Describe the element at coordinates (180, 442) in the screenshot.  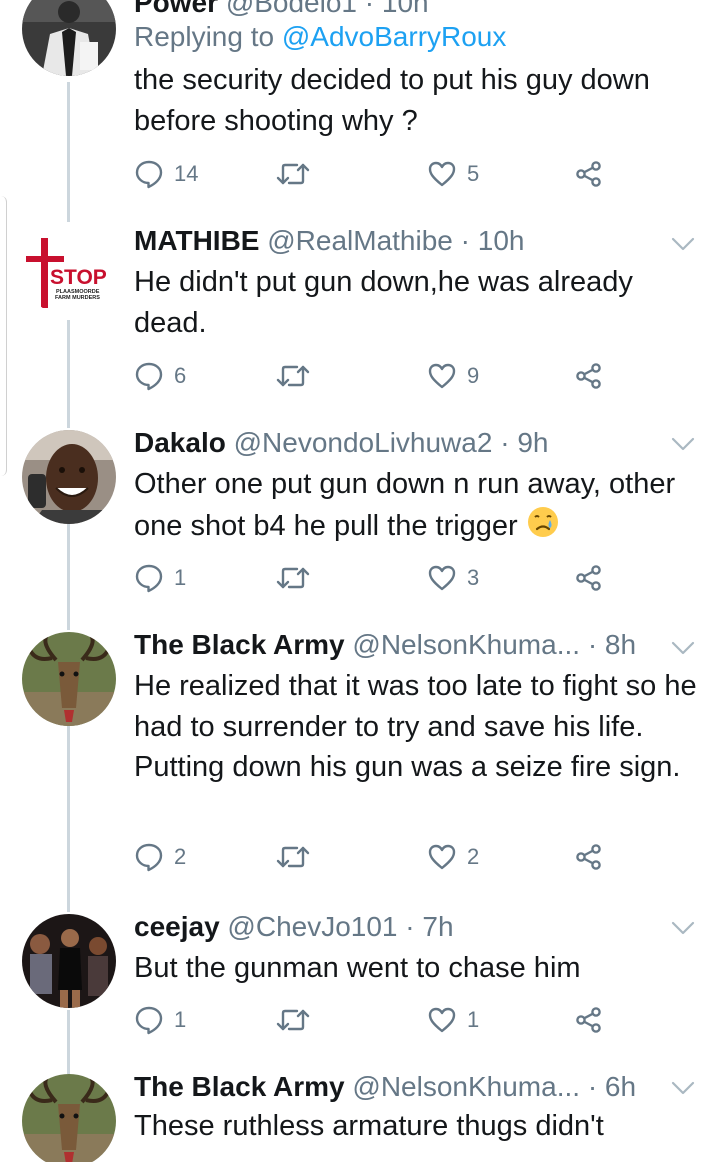
I see `author-name: Dakalo` at that location.